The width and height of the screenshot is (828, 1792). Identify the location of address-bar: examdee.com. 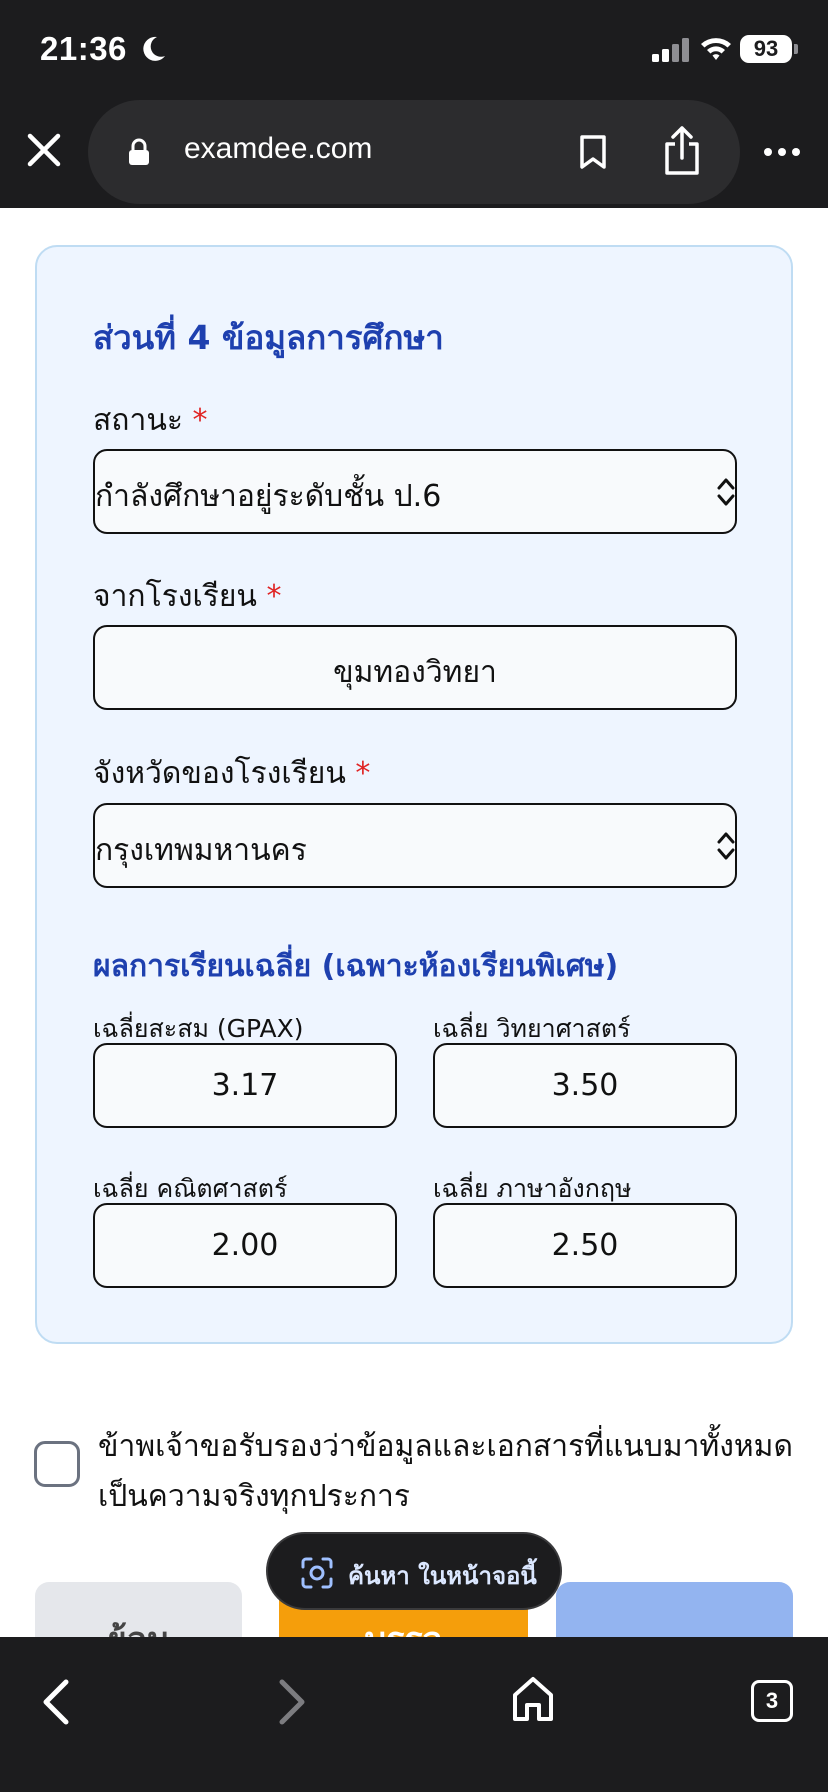
(414, 152).